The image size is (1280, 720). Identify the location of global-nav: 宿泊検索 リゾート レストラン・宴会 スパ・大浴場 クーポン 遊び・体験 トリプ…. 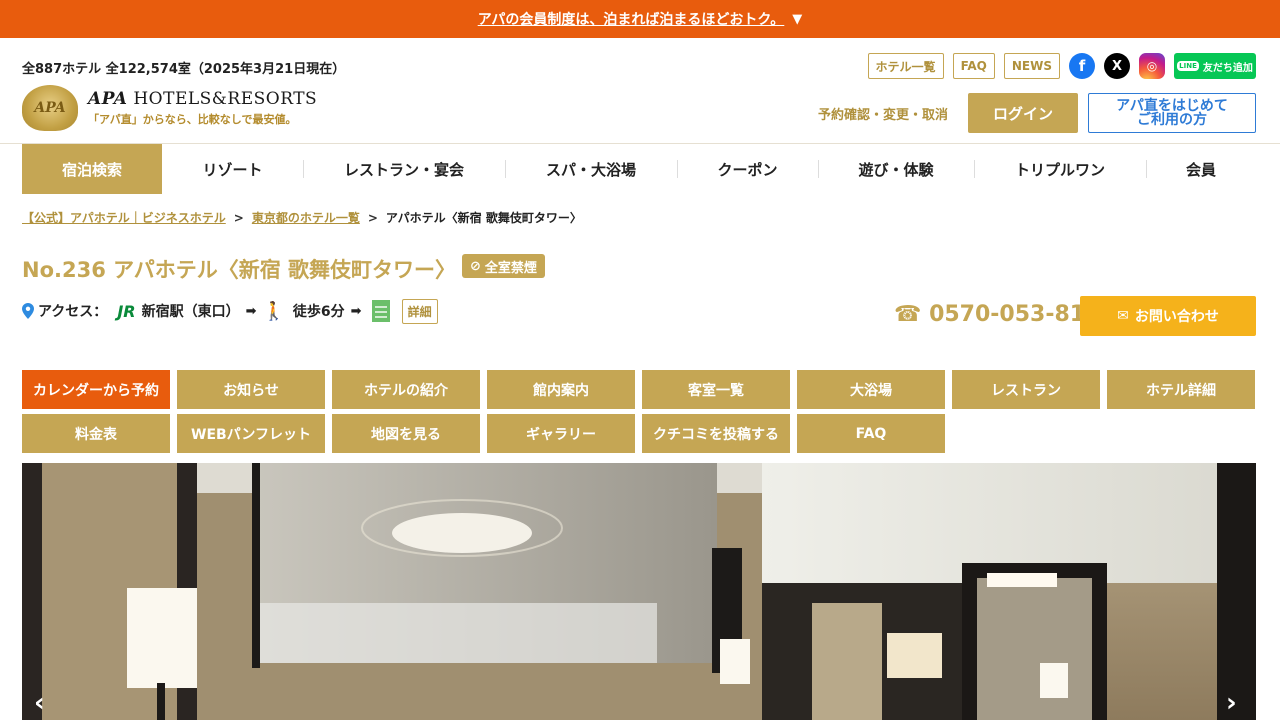
(640, 169).